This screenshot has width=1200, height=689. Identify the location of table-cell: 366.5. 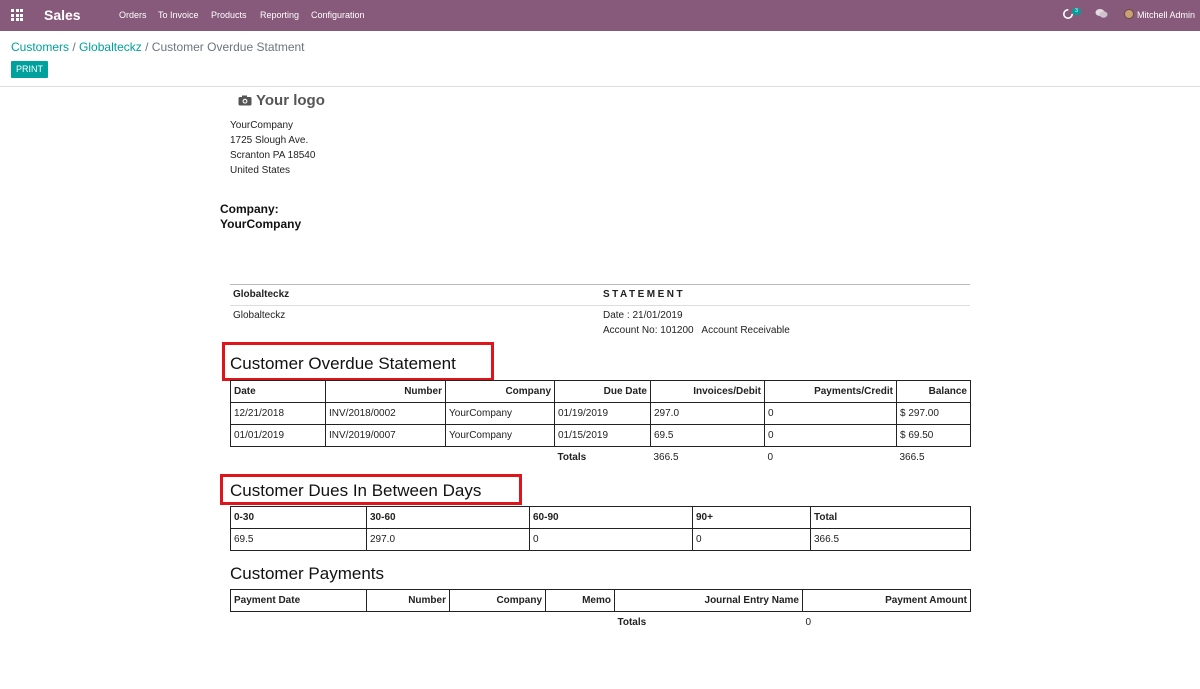
(890, 539).